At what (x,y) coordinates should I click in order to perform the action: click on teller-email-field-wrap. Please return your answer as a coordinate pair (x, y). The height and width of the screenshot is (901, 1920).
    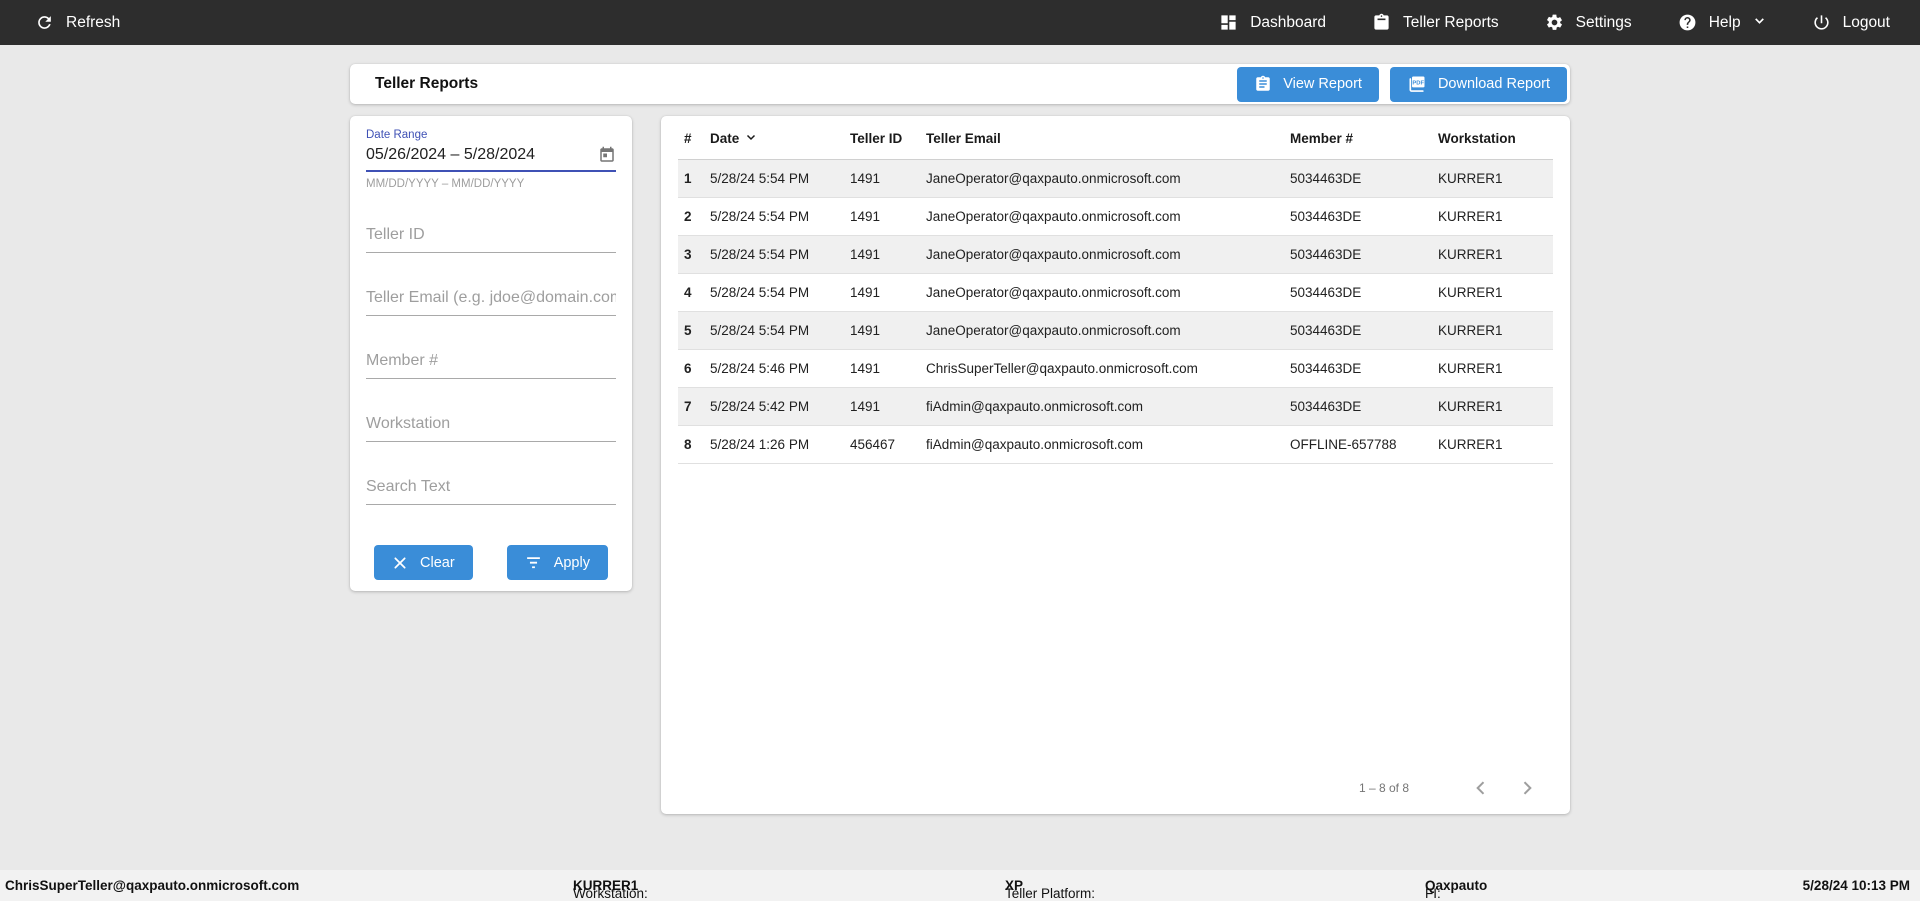
    Looking at the image, I should click on (491, 299).